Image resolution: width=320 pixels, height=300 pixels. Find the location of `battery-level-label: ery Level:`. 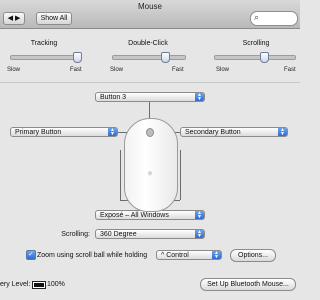

battery-level-label: ery Level: is located at coordinates (15, 284).